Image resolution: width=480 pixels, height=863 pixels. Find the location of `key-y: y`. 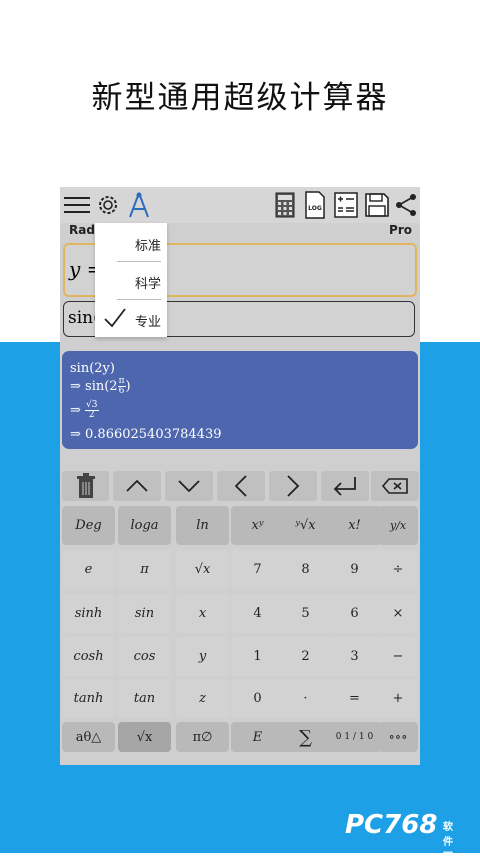

key-y: y is located at coordinates (202, 656).